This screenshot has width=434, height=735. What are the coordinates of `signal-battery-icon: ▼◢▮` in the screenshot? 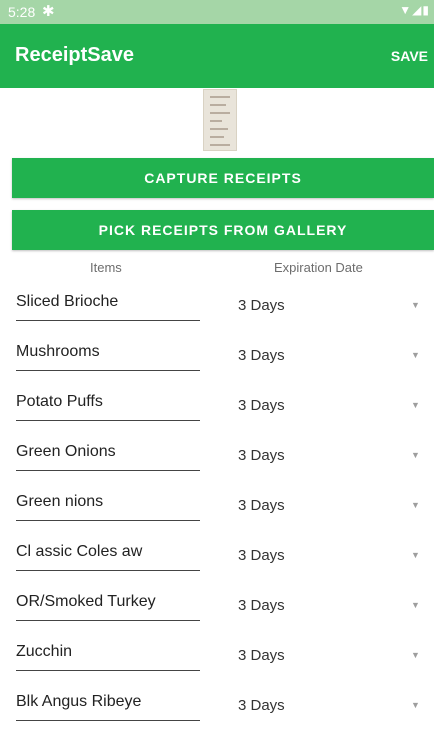 It's located at (414, 10).